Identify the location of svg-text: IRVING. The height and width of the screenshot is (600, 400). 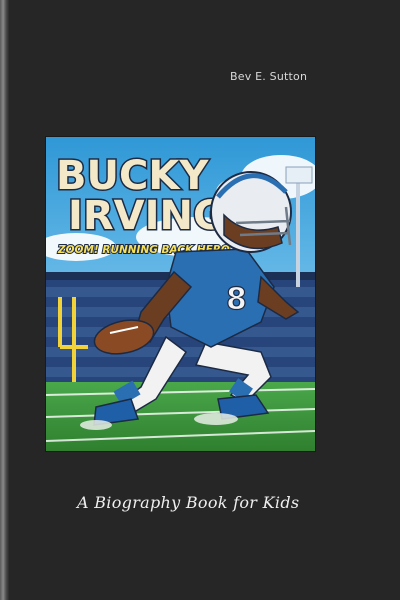
(147, 216).